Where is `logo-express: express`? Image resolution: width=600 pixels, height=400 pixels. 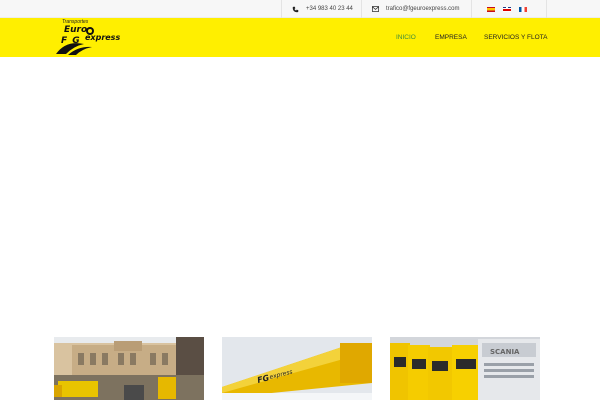
logo-express: express is located at coordinates (103, 37).